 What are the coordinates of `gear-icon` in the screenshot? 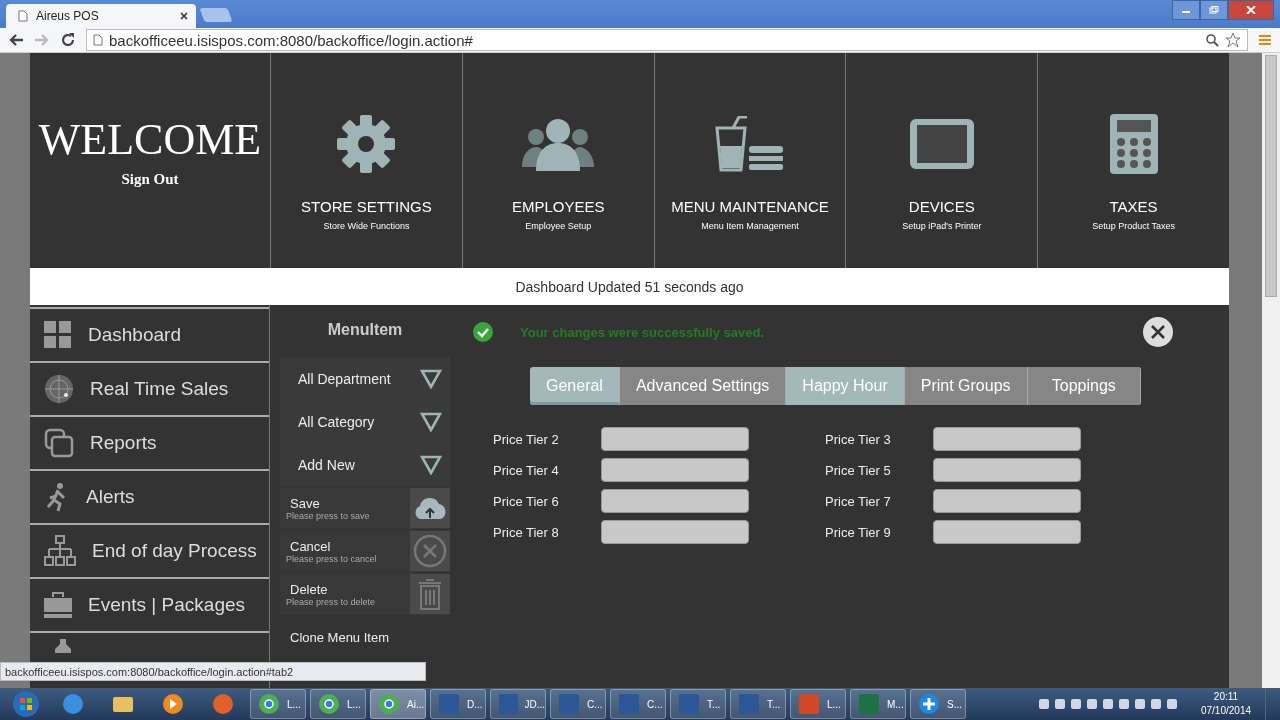 It's located at (366, 144).